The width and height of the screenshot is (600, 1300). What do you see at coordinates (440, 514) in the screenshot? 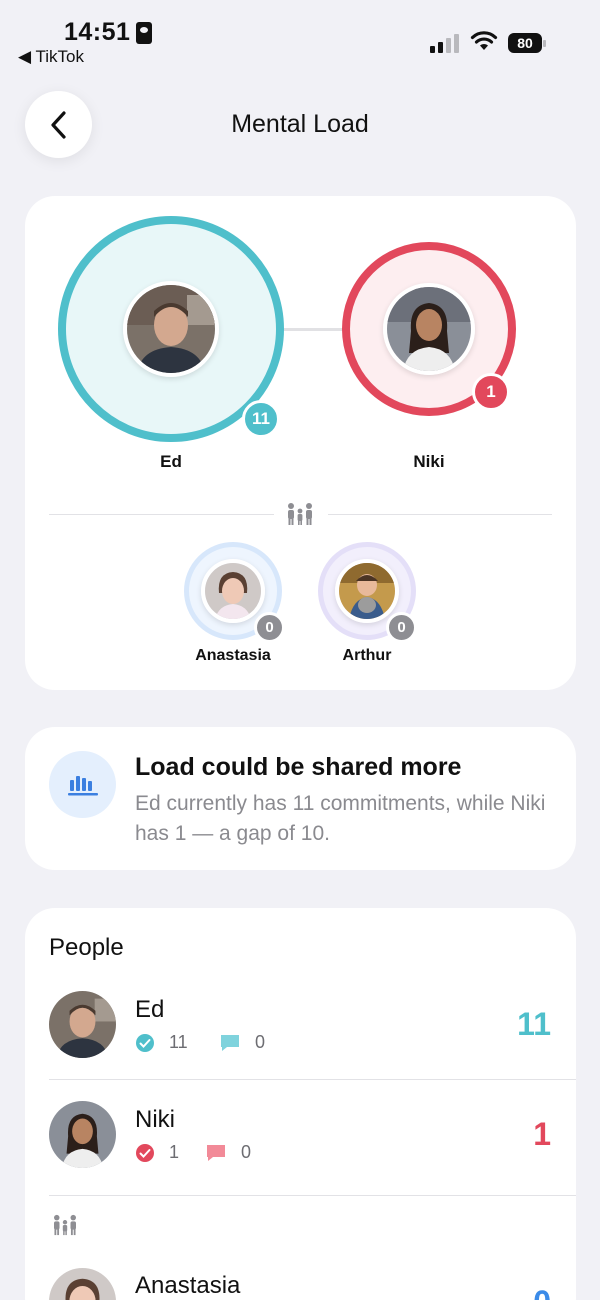
I see `children-divider-right` at bounding box center [440, 514].